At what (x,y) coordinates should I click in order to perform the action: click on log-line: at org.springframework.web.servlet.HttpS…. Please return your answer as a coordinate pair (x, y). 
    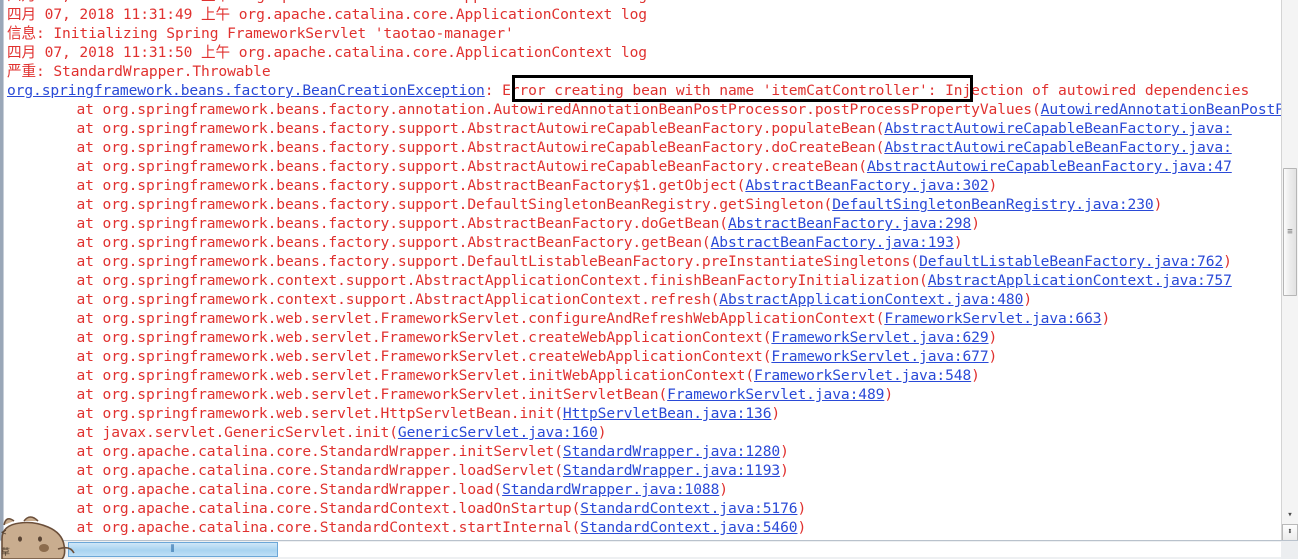
    Looking at the image, I should click on (642, 413).